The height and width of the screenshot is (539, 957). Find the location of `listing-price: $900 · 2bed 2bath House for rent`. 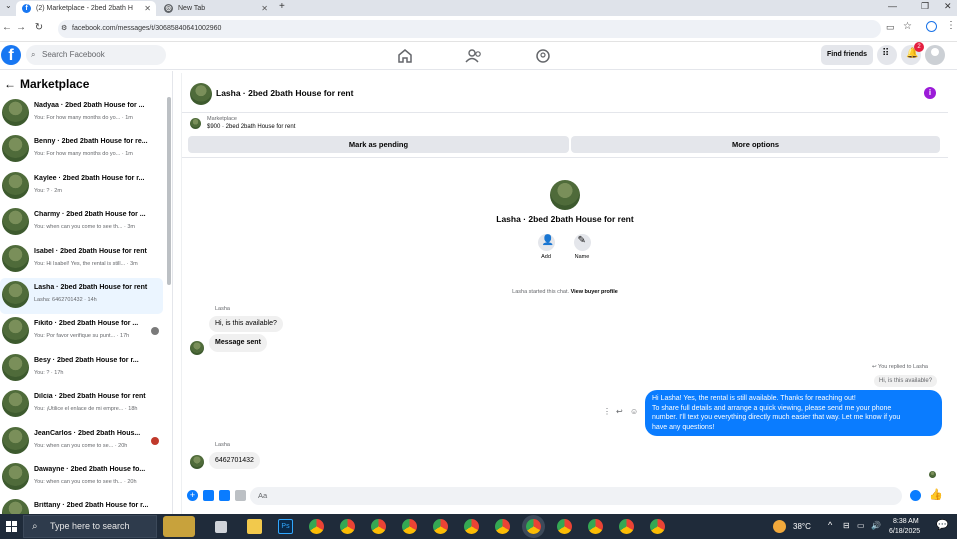

listing-price: $900 · 2bed 2bath House for rent is located at coordinates (251, 127).